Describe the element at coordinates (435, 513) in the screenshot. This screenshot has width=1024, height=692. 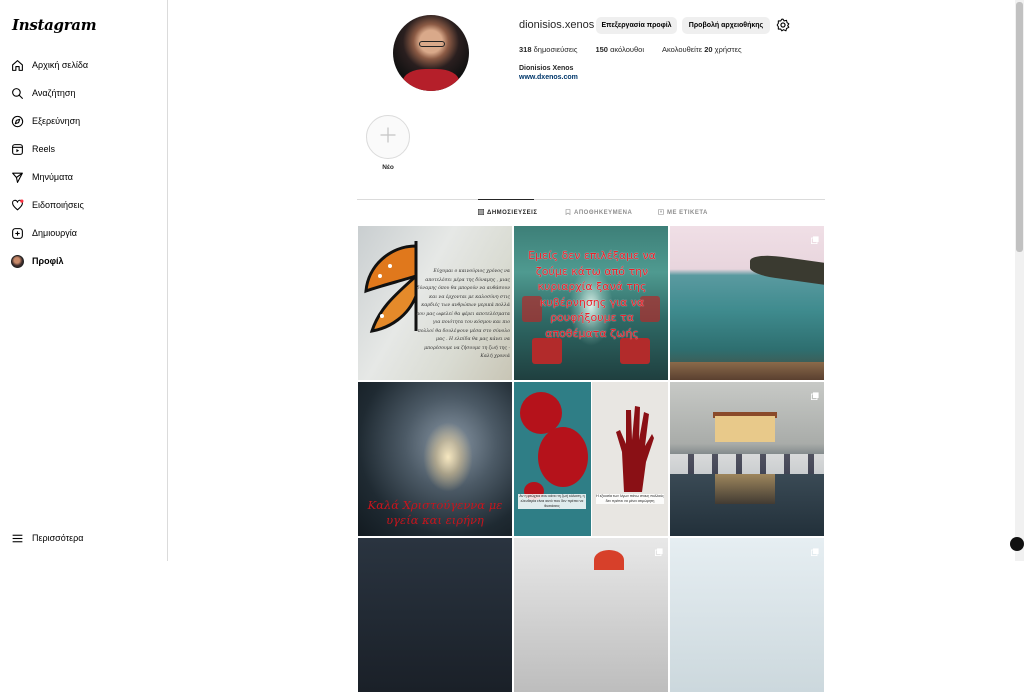
I see `post-caption-overlay: Καλά Χριστούγεννα με υγεία και ειρήνη` at that location.